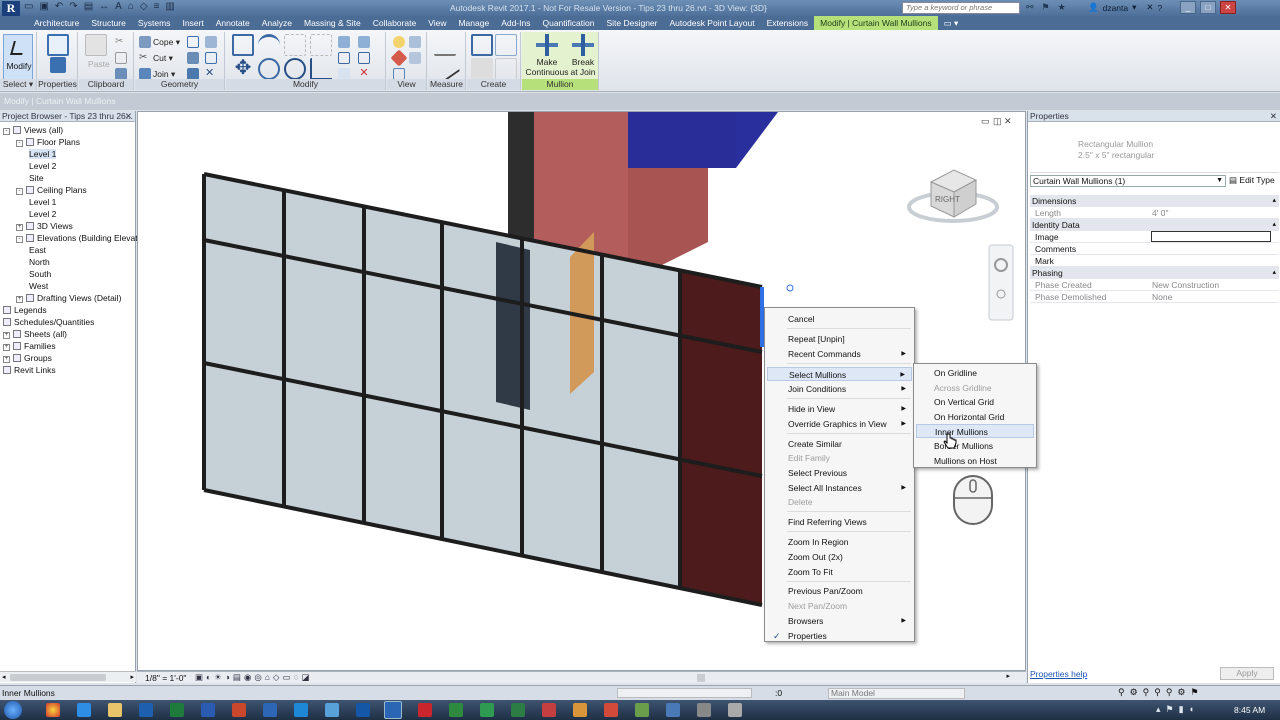 This screenshot has height=720, width=1280. Describe the element at coordinates (583, 45) in the screenshot. I see `break-at-join-icon` at that location.